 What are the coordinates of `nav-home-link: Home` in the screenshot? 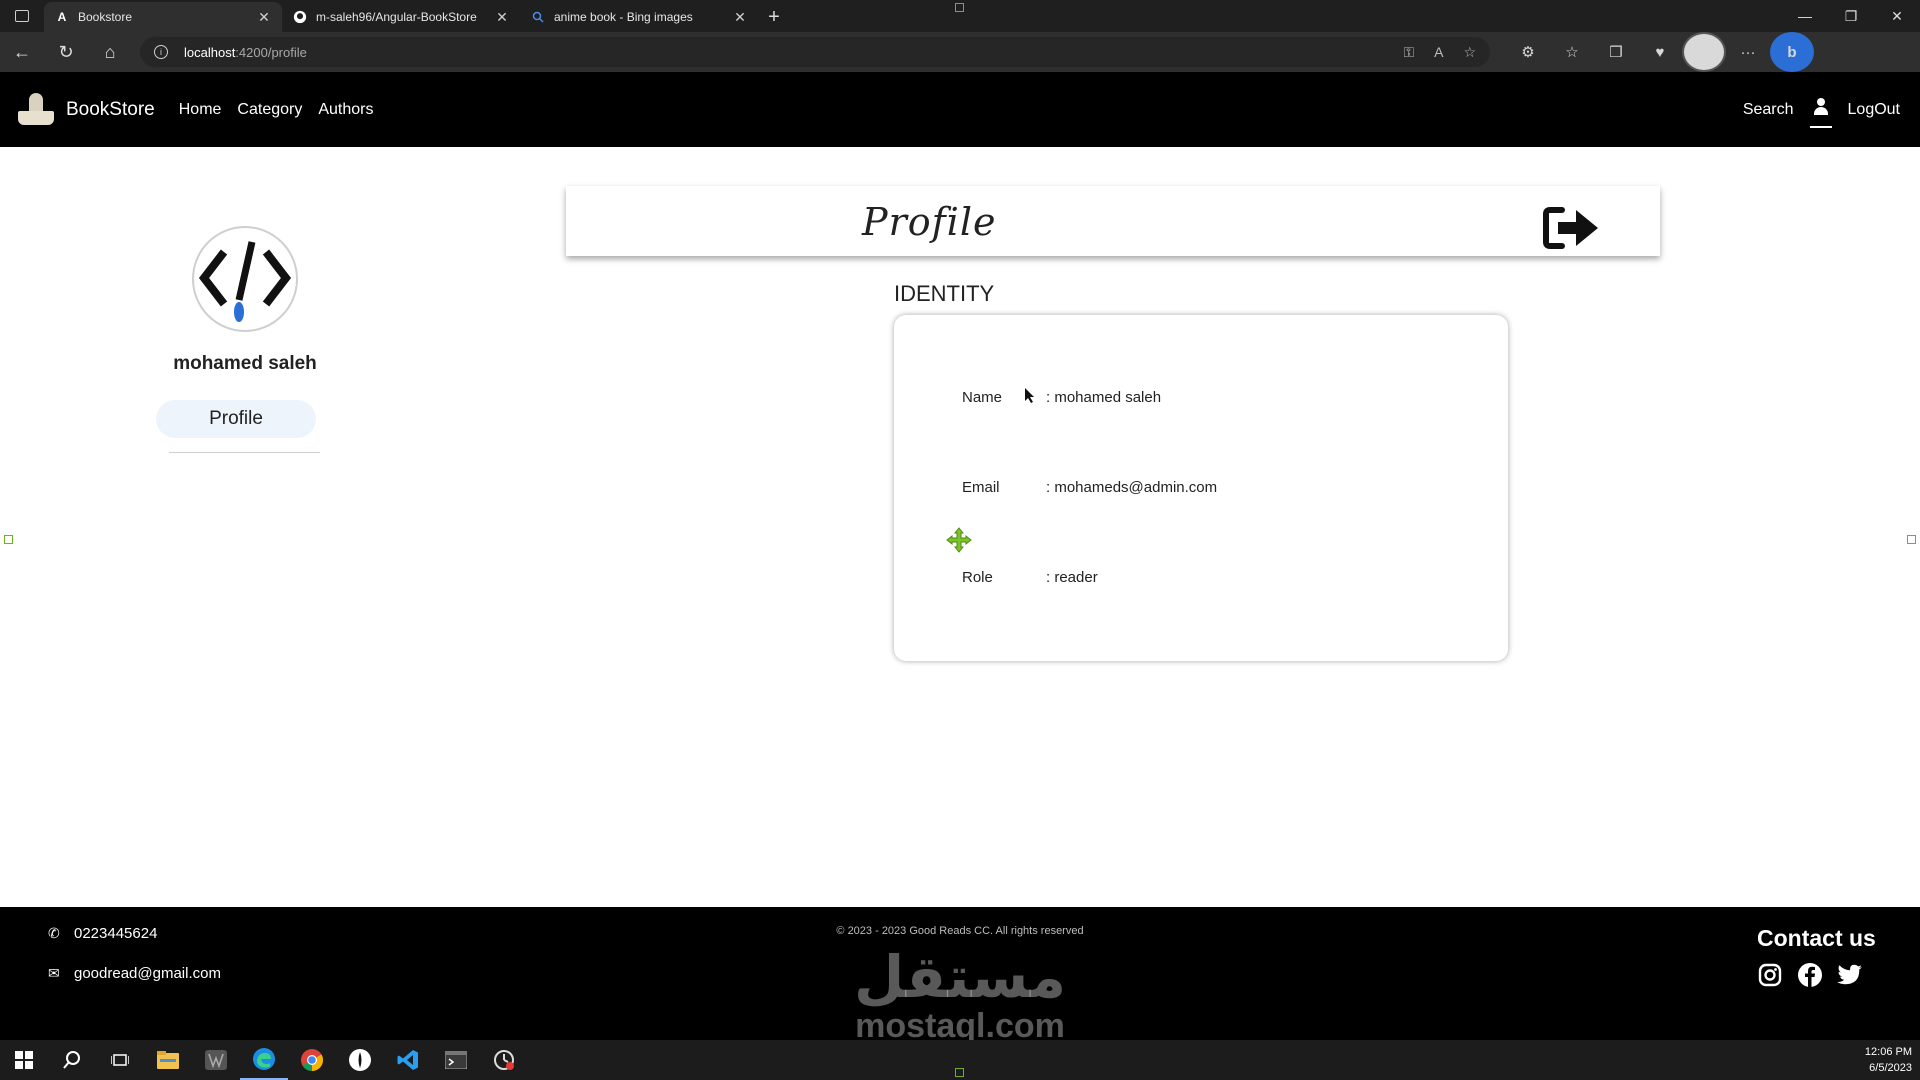 It's located at (200, 110).